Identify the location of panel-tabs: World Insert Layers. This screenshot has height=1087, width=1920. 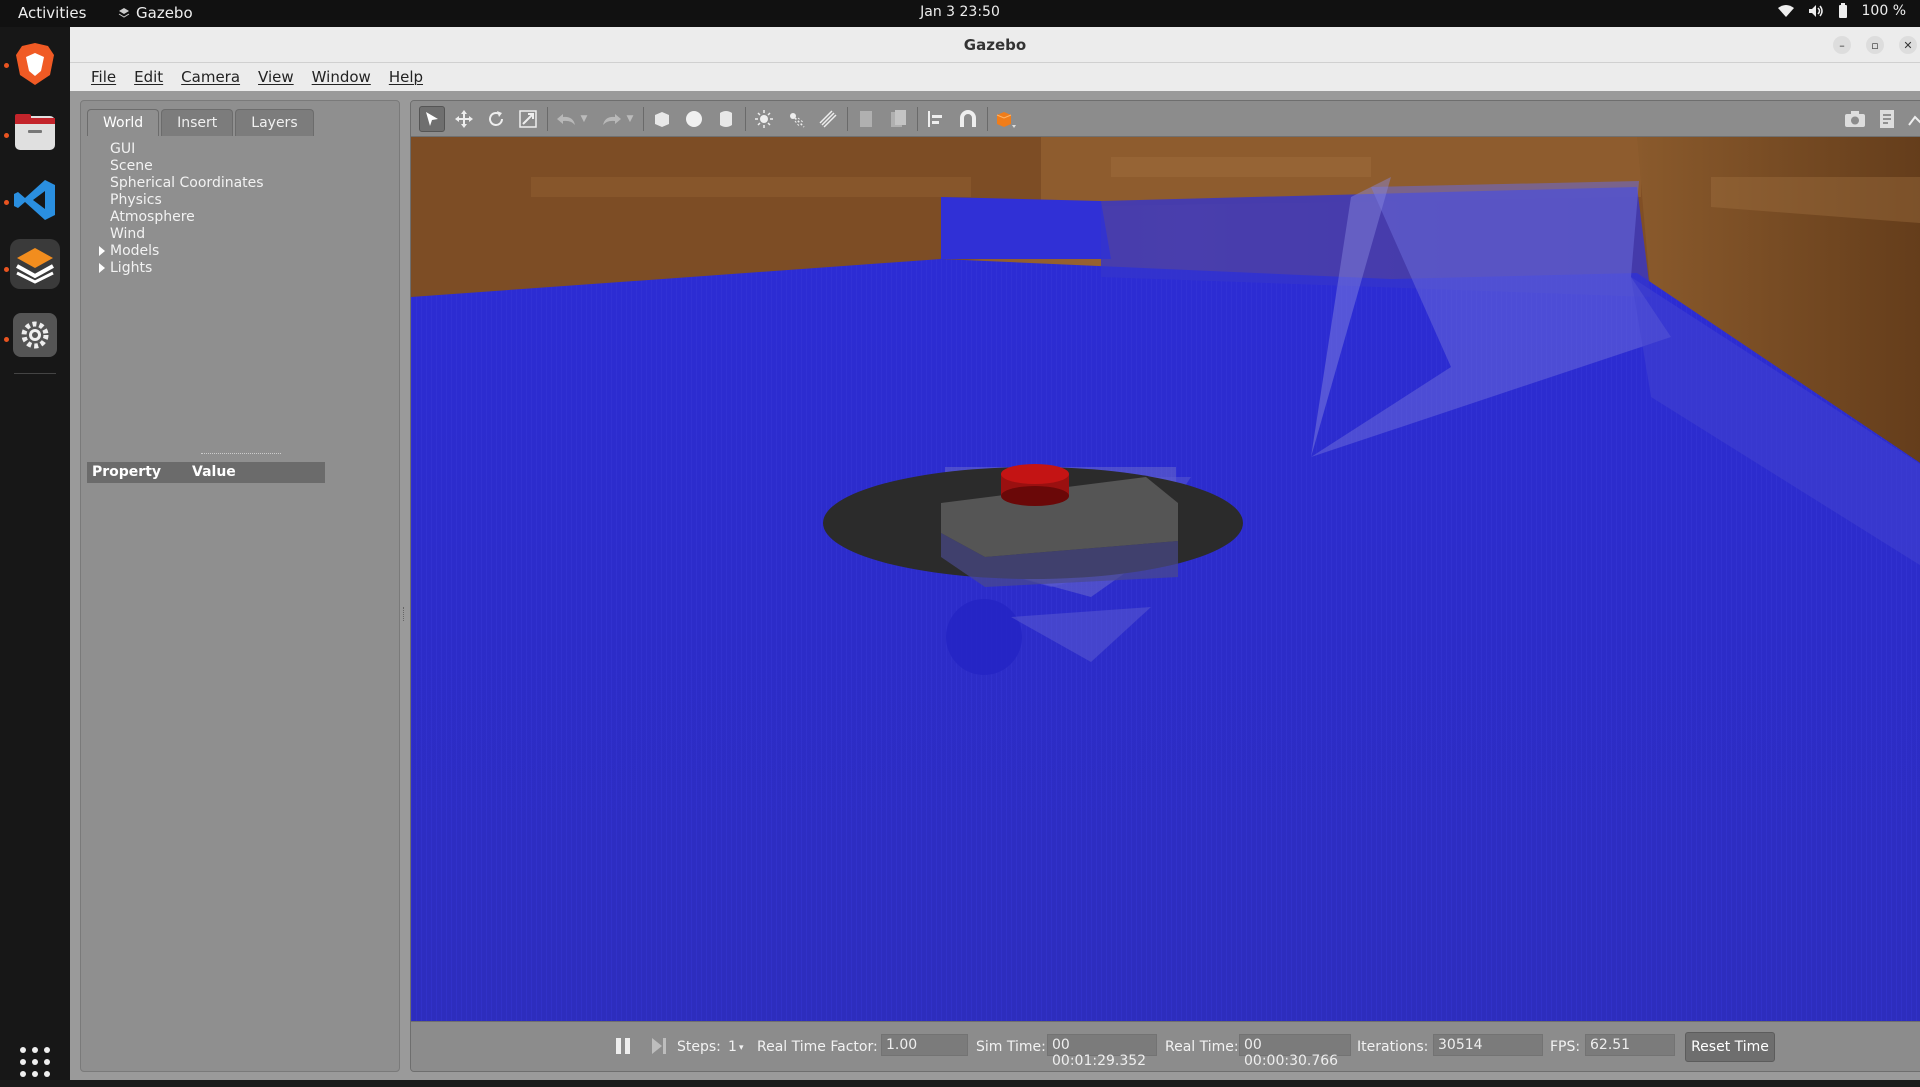
(200, 122).